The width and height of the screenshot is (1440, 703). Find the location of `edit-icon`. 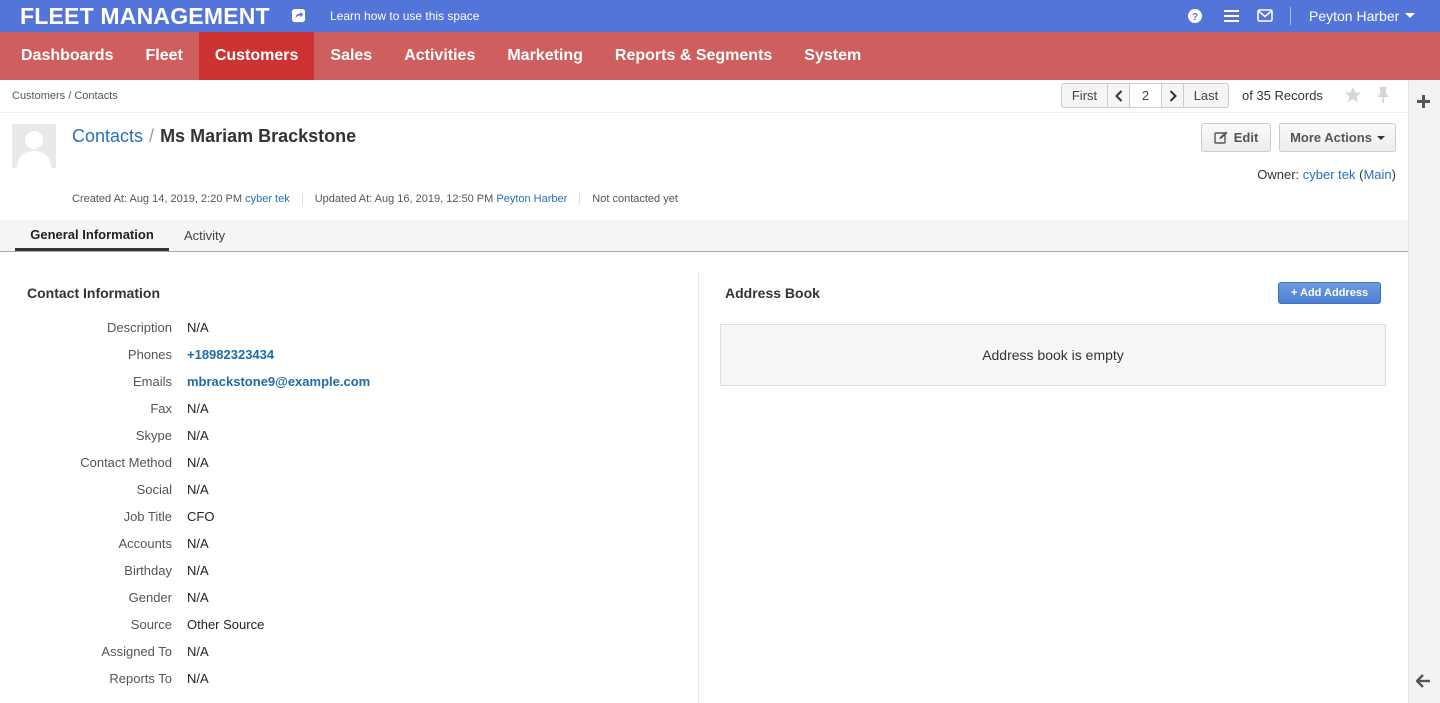

edit-icon is located at coordinates (1221, 137).